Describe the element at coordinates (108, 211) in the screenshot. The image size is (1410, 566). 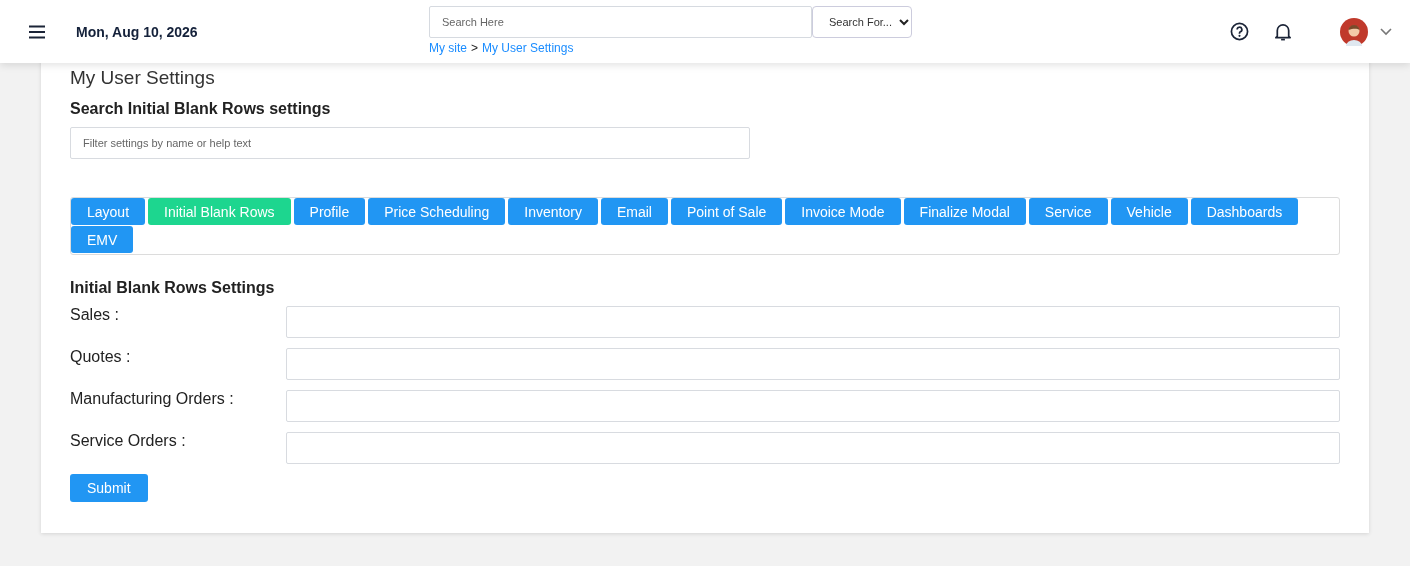
I see `tab: Layout` at that location.